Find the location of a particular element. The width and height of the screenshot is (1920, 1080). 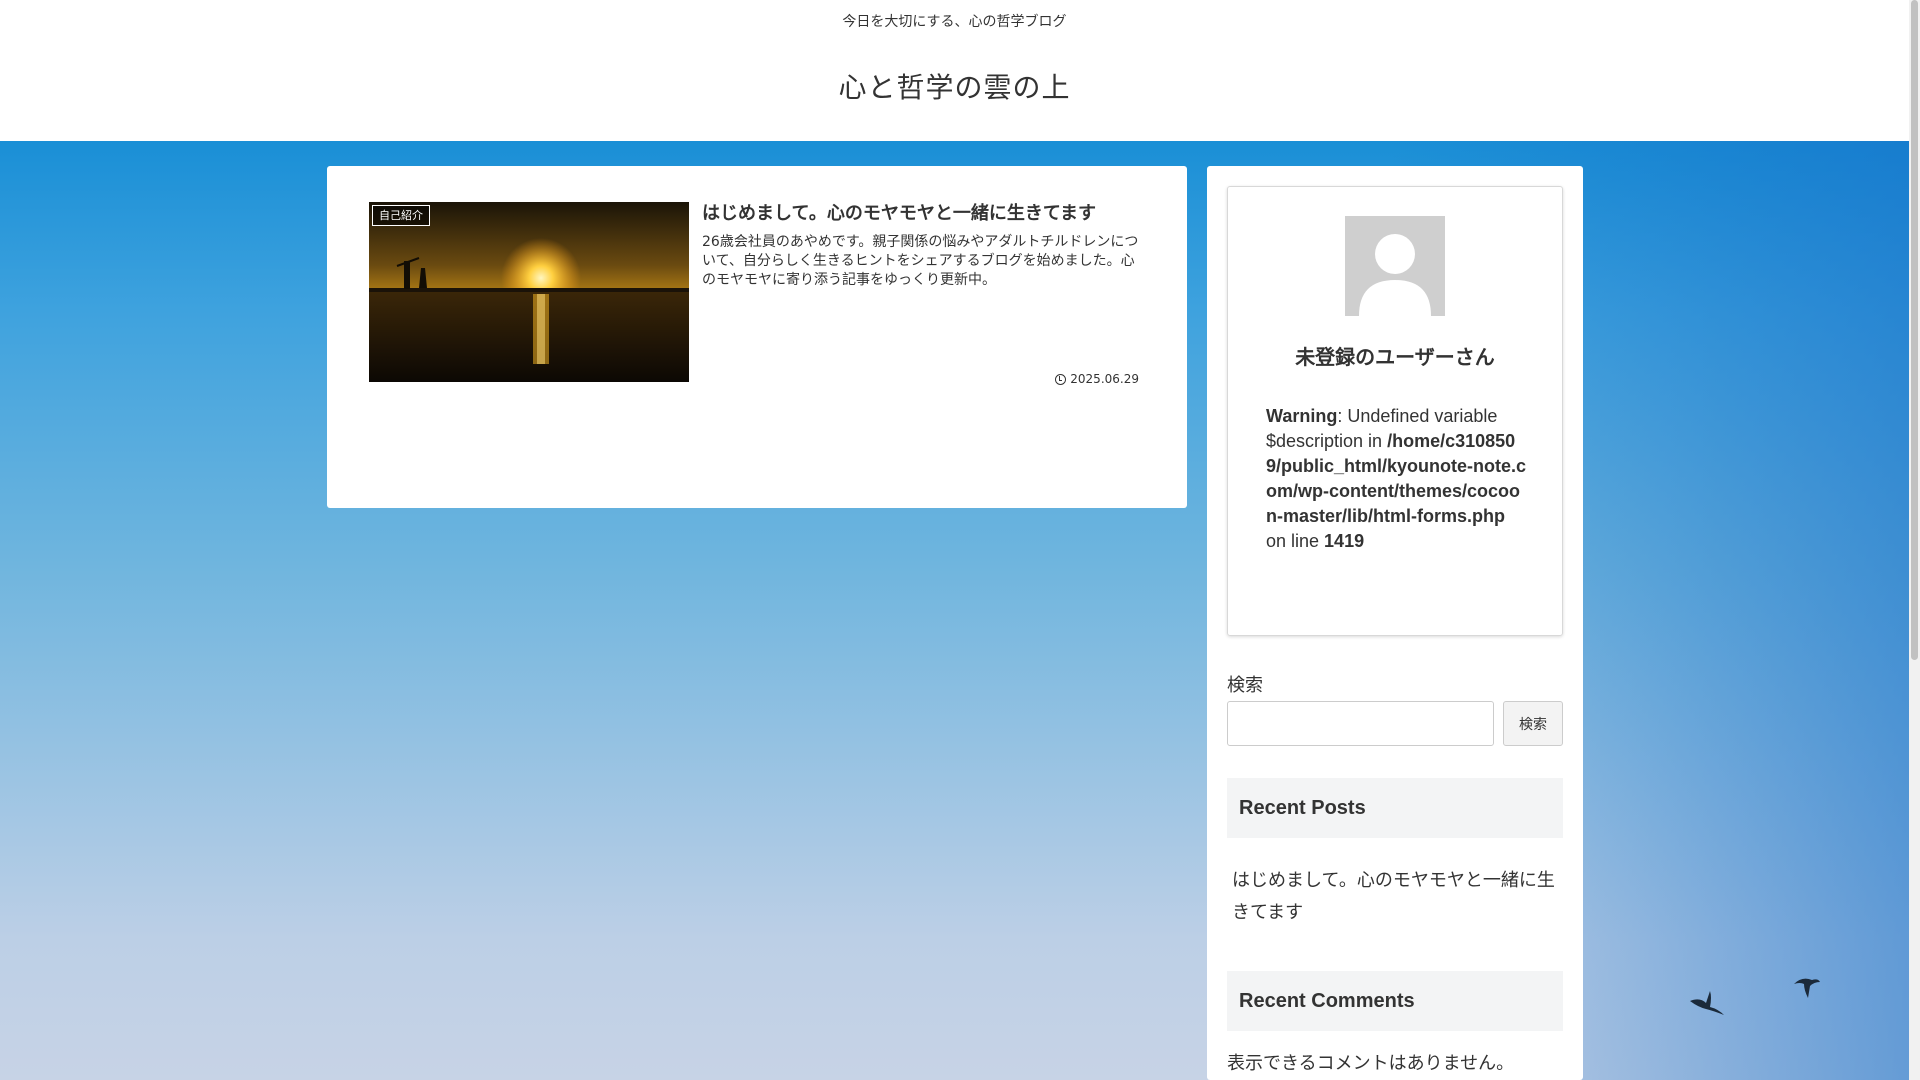

scrollbar-thumb is located at coordinates (1914, 330).